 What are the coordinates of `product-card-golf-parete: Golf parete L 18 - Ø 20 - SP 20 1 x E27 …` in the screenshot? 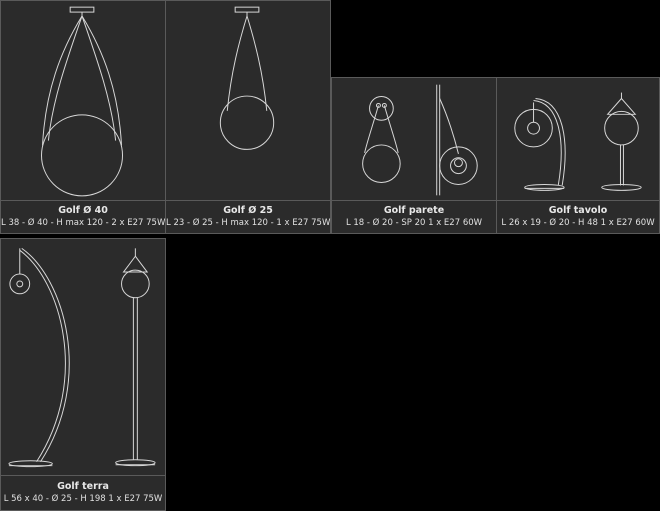 It's located at (414, 155).